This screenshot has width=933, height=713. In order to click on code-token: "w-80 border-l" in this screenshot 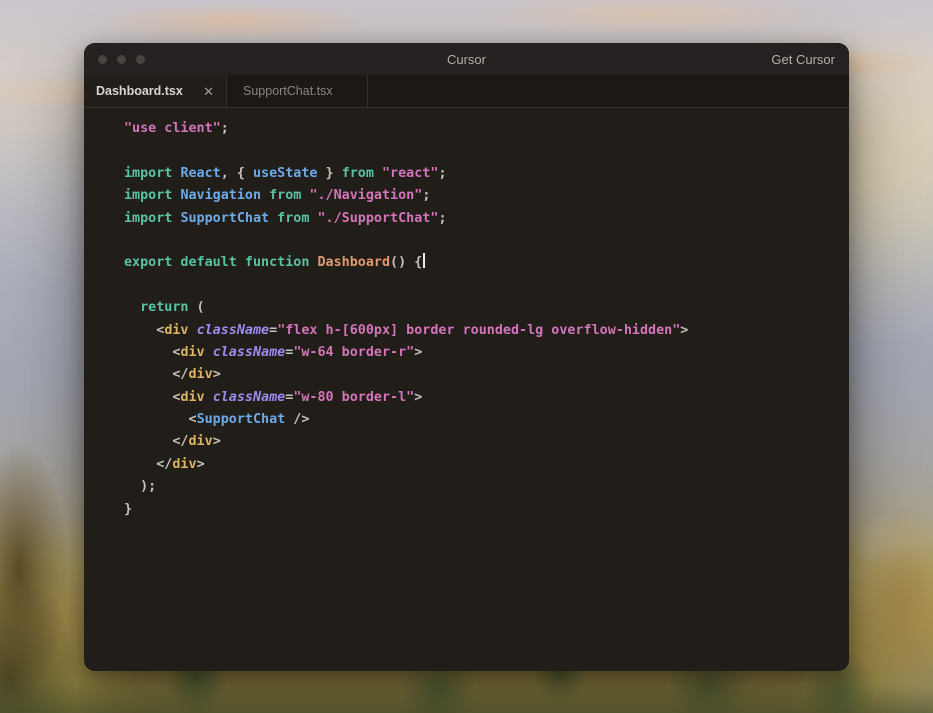, I will do `click(354, 397)`.